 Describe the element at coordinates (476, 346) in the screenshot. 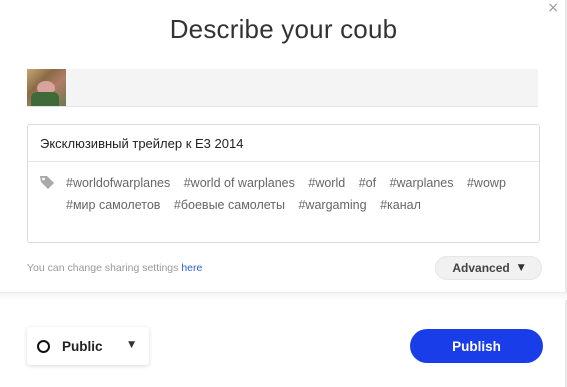

I see `publish-button: Publish` at that location.